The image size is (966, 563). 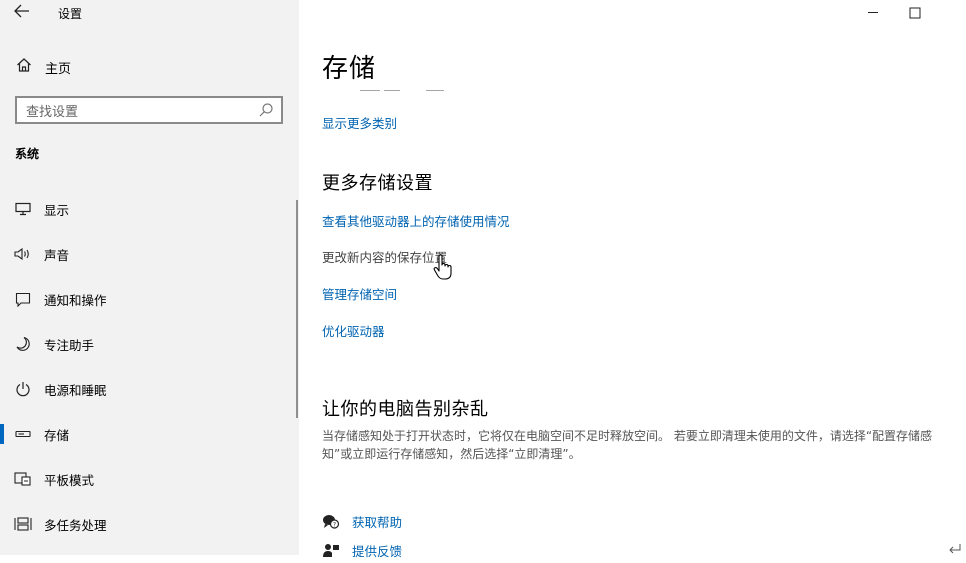 What do you see at coordinates (23, 209) in the screenshot?
I see `monitor-icon` at bounding box center [23, 209].